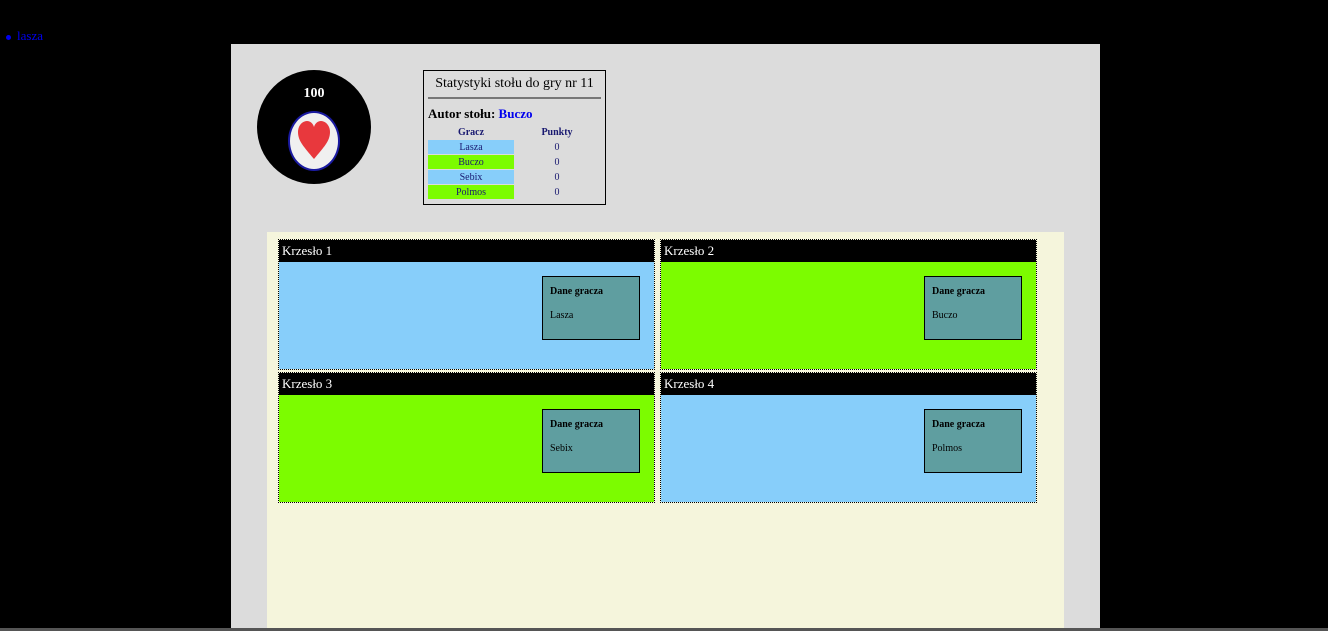  Describe the element at coordinates (471, 132) in the screenshot. I see `col-header-player: Gracz` at that location.